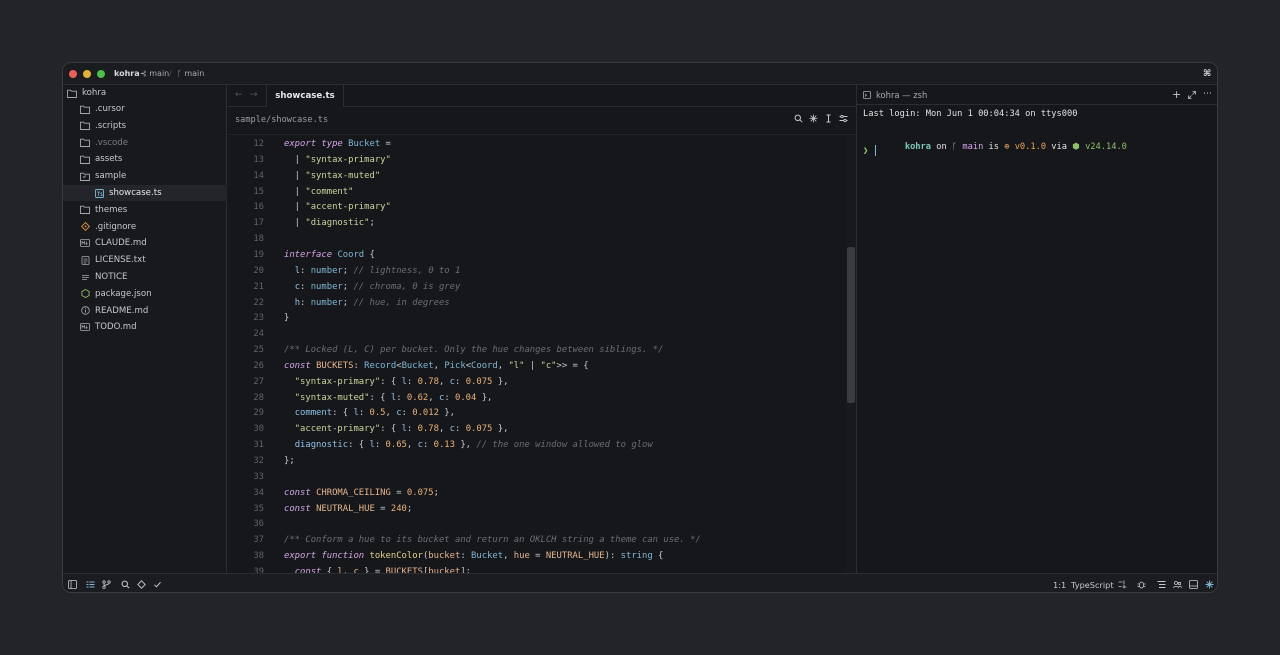 This screenshot has width=1280, height=655. Describe the element at coordinates (439, 365) in the screenshot. I see `code-token: ,` at that location.